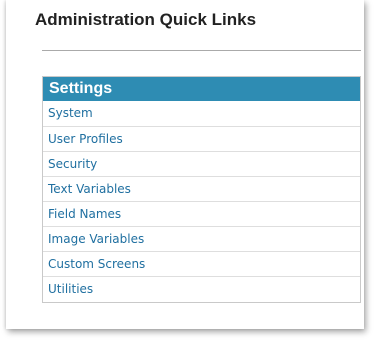  What do you see at coordinates (201, 138) in the screenshot?
I see `settings-link-user-profiles: User Profiles` at bounding box center [201, 138].